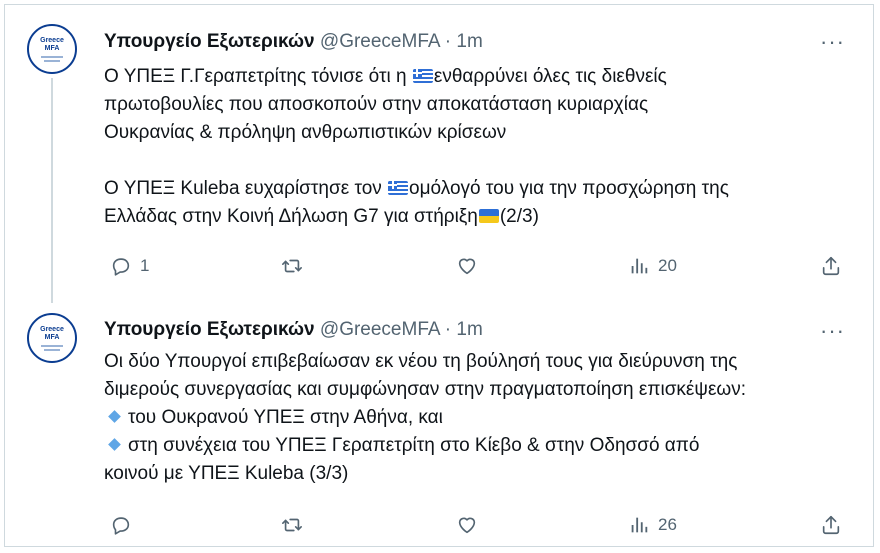 The width and height of the screenshot is (880, 553). I want to click on views-button: 20, so click(652, 266).